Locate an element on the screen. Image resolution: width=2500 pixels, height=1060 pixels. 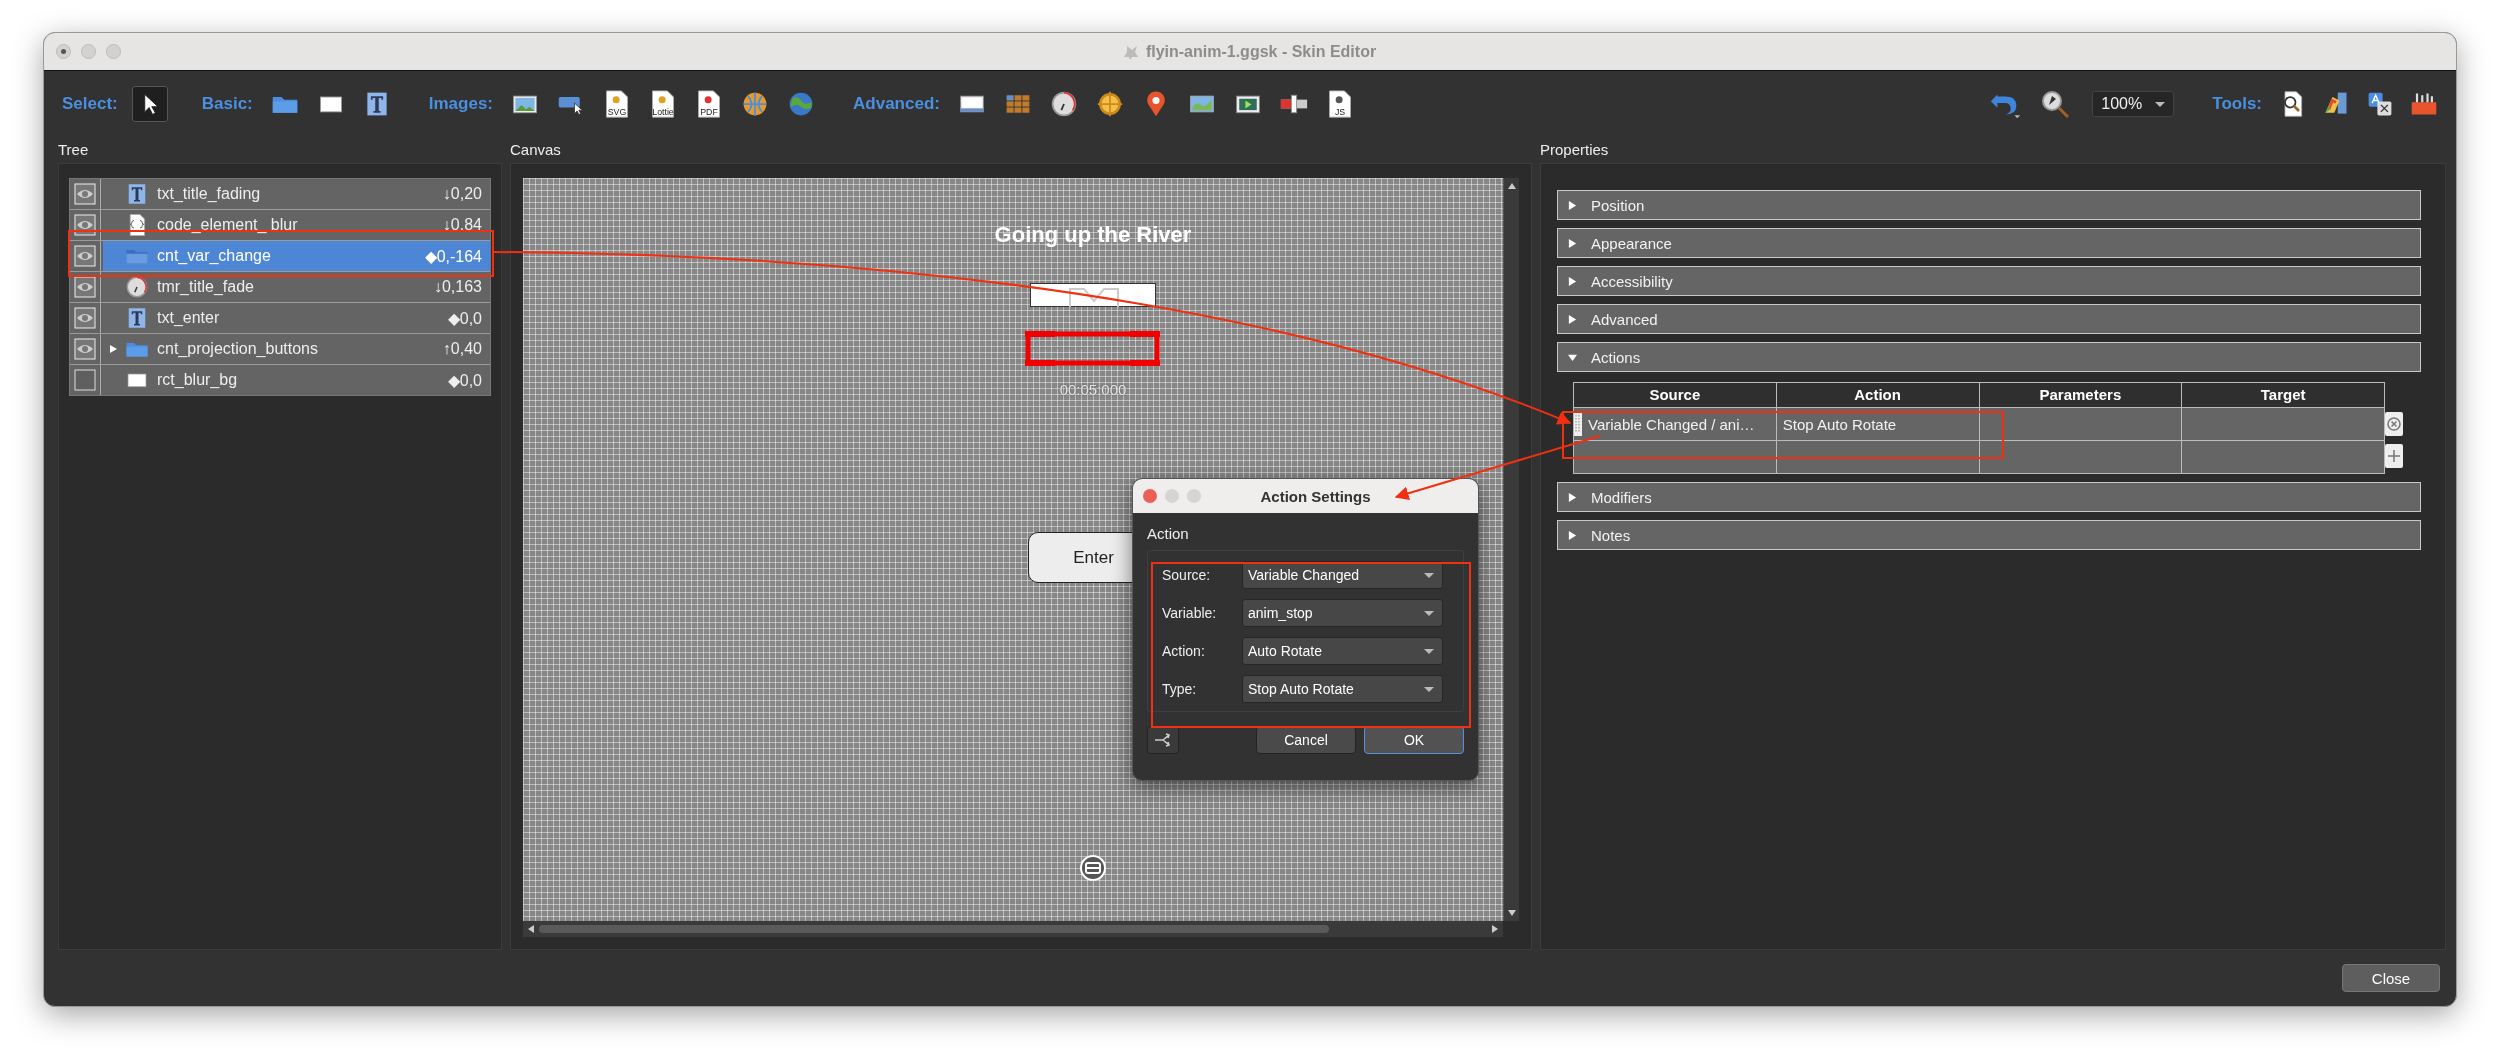
add-row-icon is located at coordinates (2394, 456).